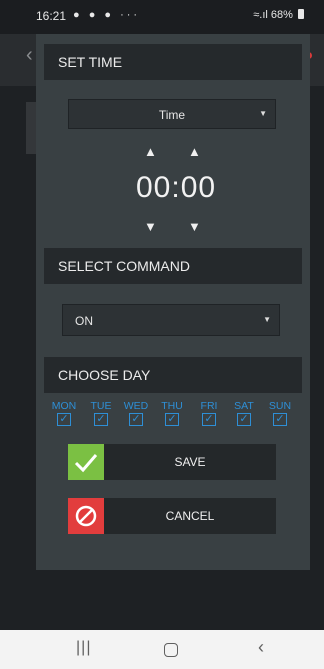  What do you see at coordinates (150, 151) in the screenshot?
I see `hour-up-icon: ▲` at bounding box center [150, 151].